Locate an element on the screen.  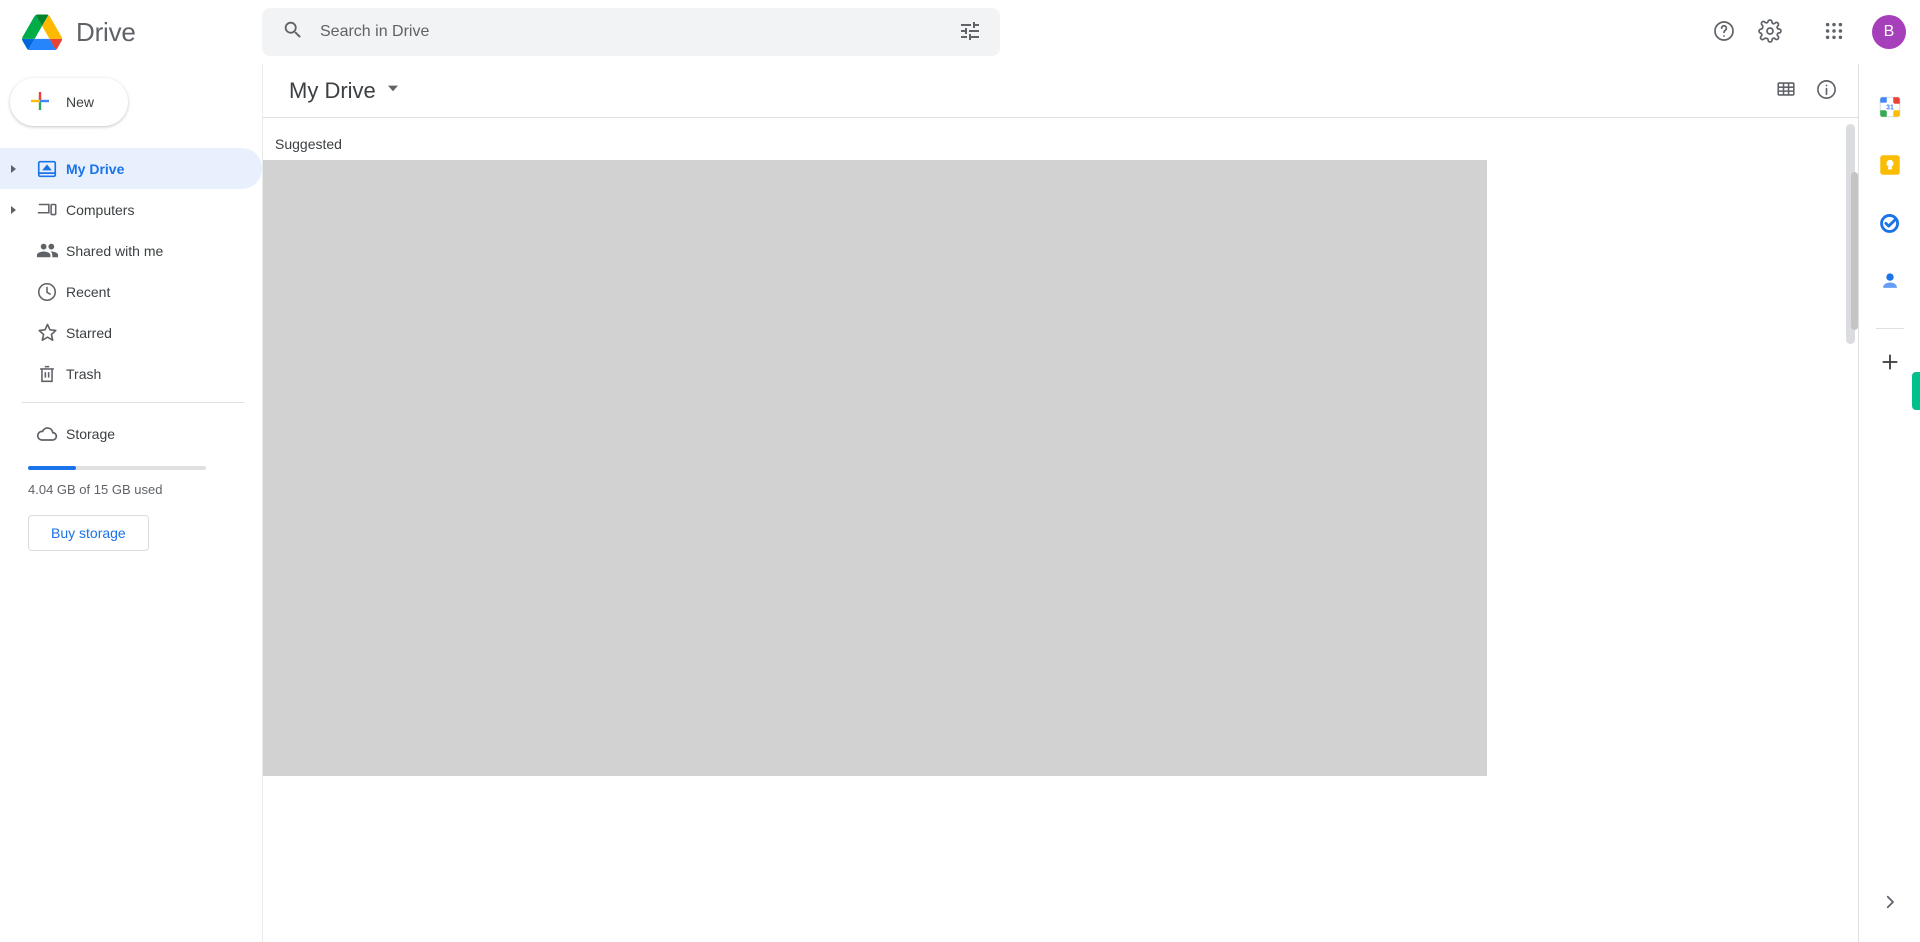
search-input is located at coordinates (627, 32).